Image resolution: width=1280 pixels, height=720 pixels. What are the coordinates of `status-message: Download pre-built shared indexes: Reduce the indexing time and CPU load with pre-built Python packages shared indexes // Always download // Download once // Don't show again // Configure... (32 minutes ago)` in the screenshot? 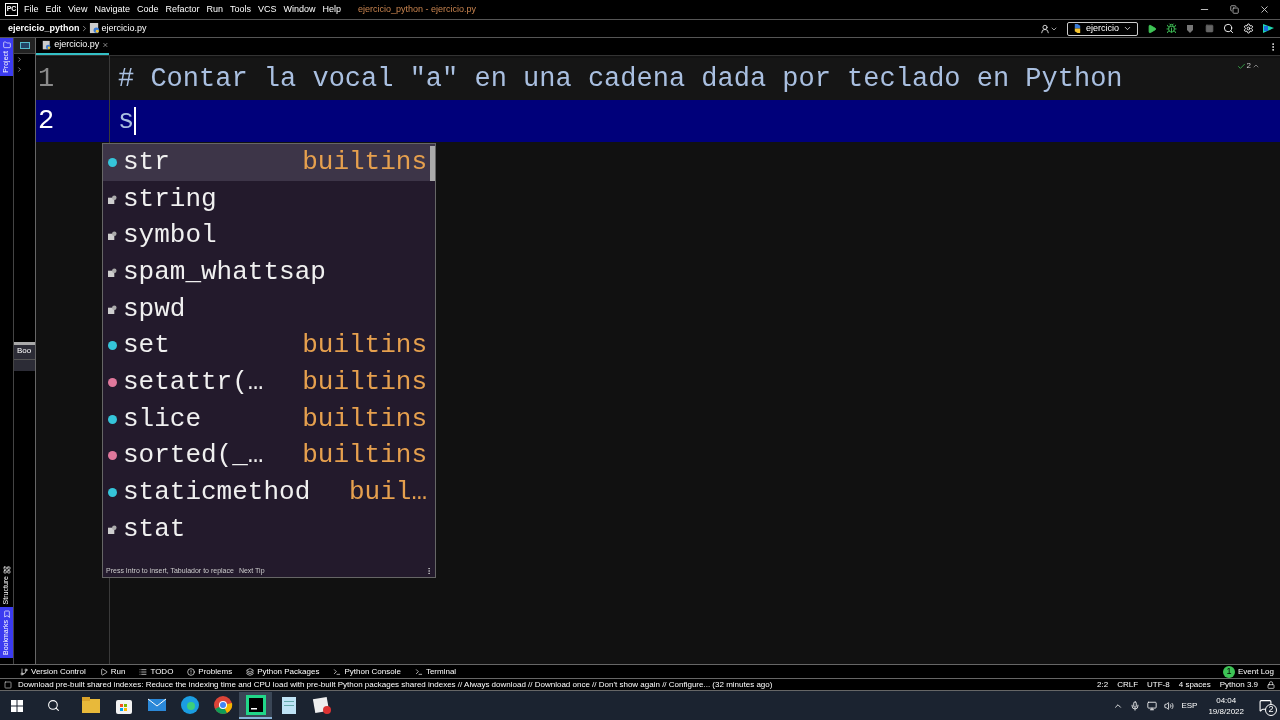 It's located at (395, 684).